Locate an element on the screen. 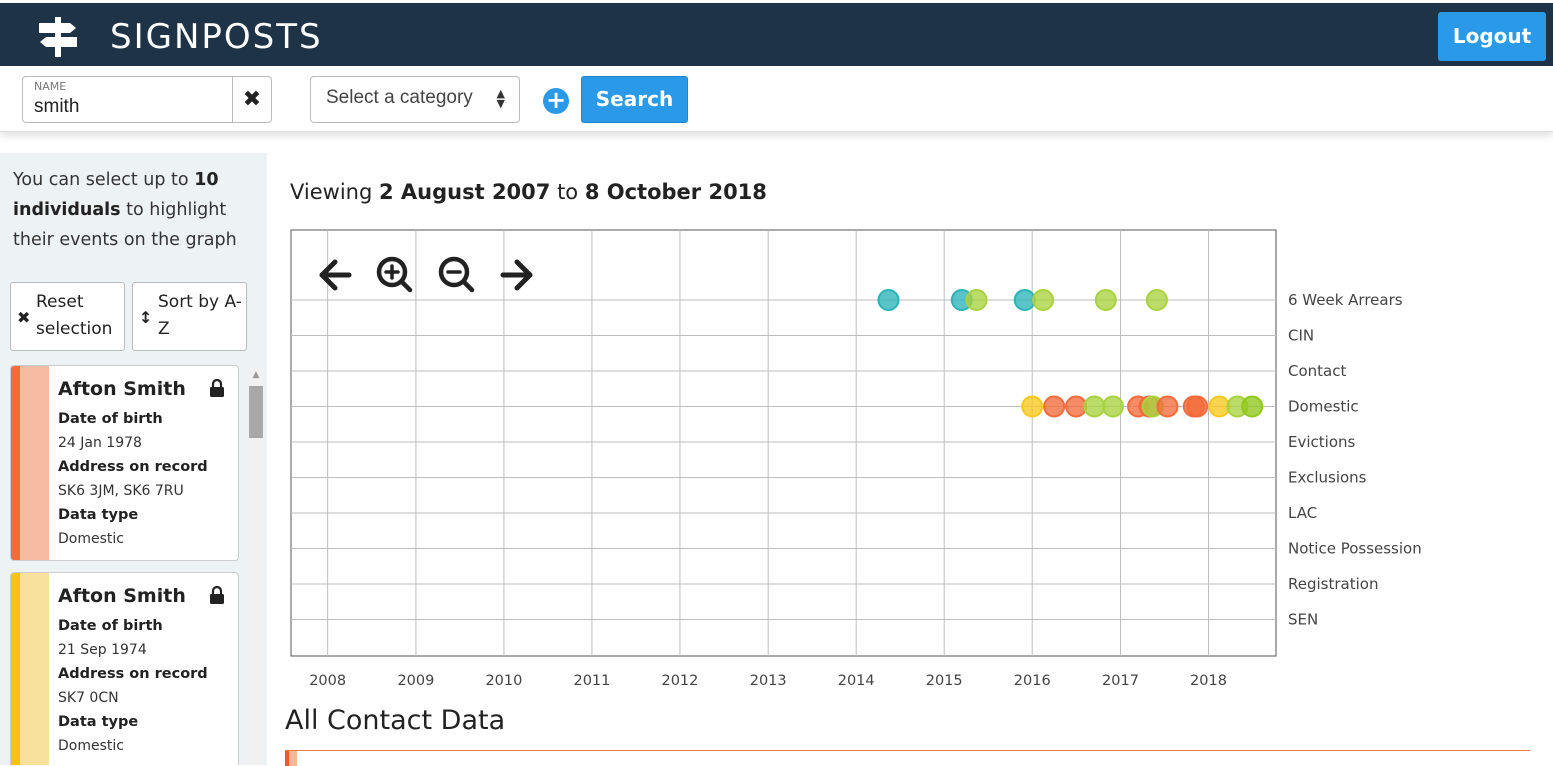  category-label: 6 Week Arrears is located at coordinates (1345, 300).